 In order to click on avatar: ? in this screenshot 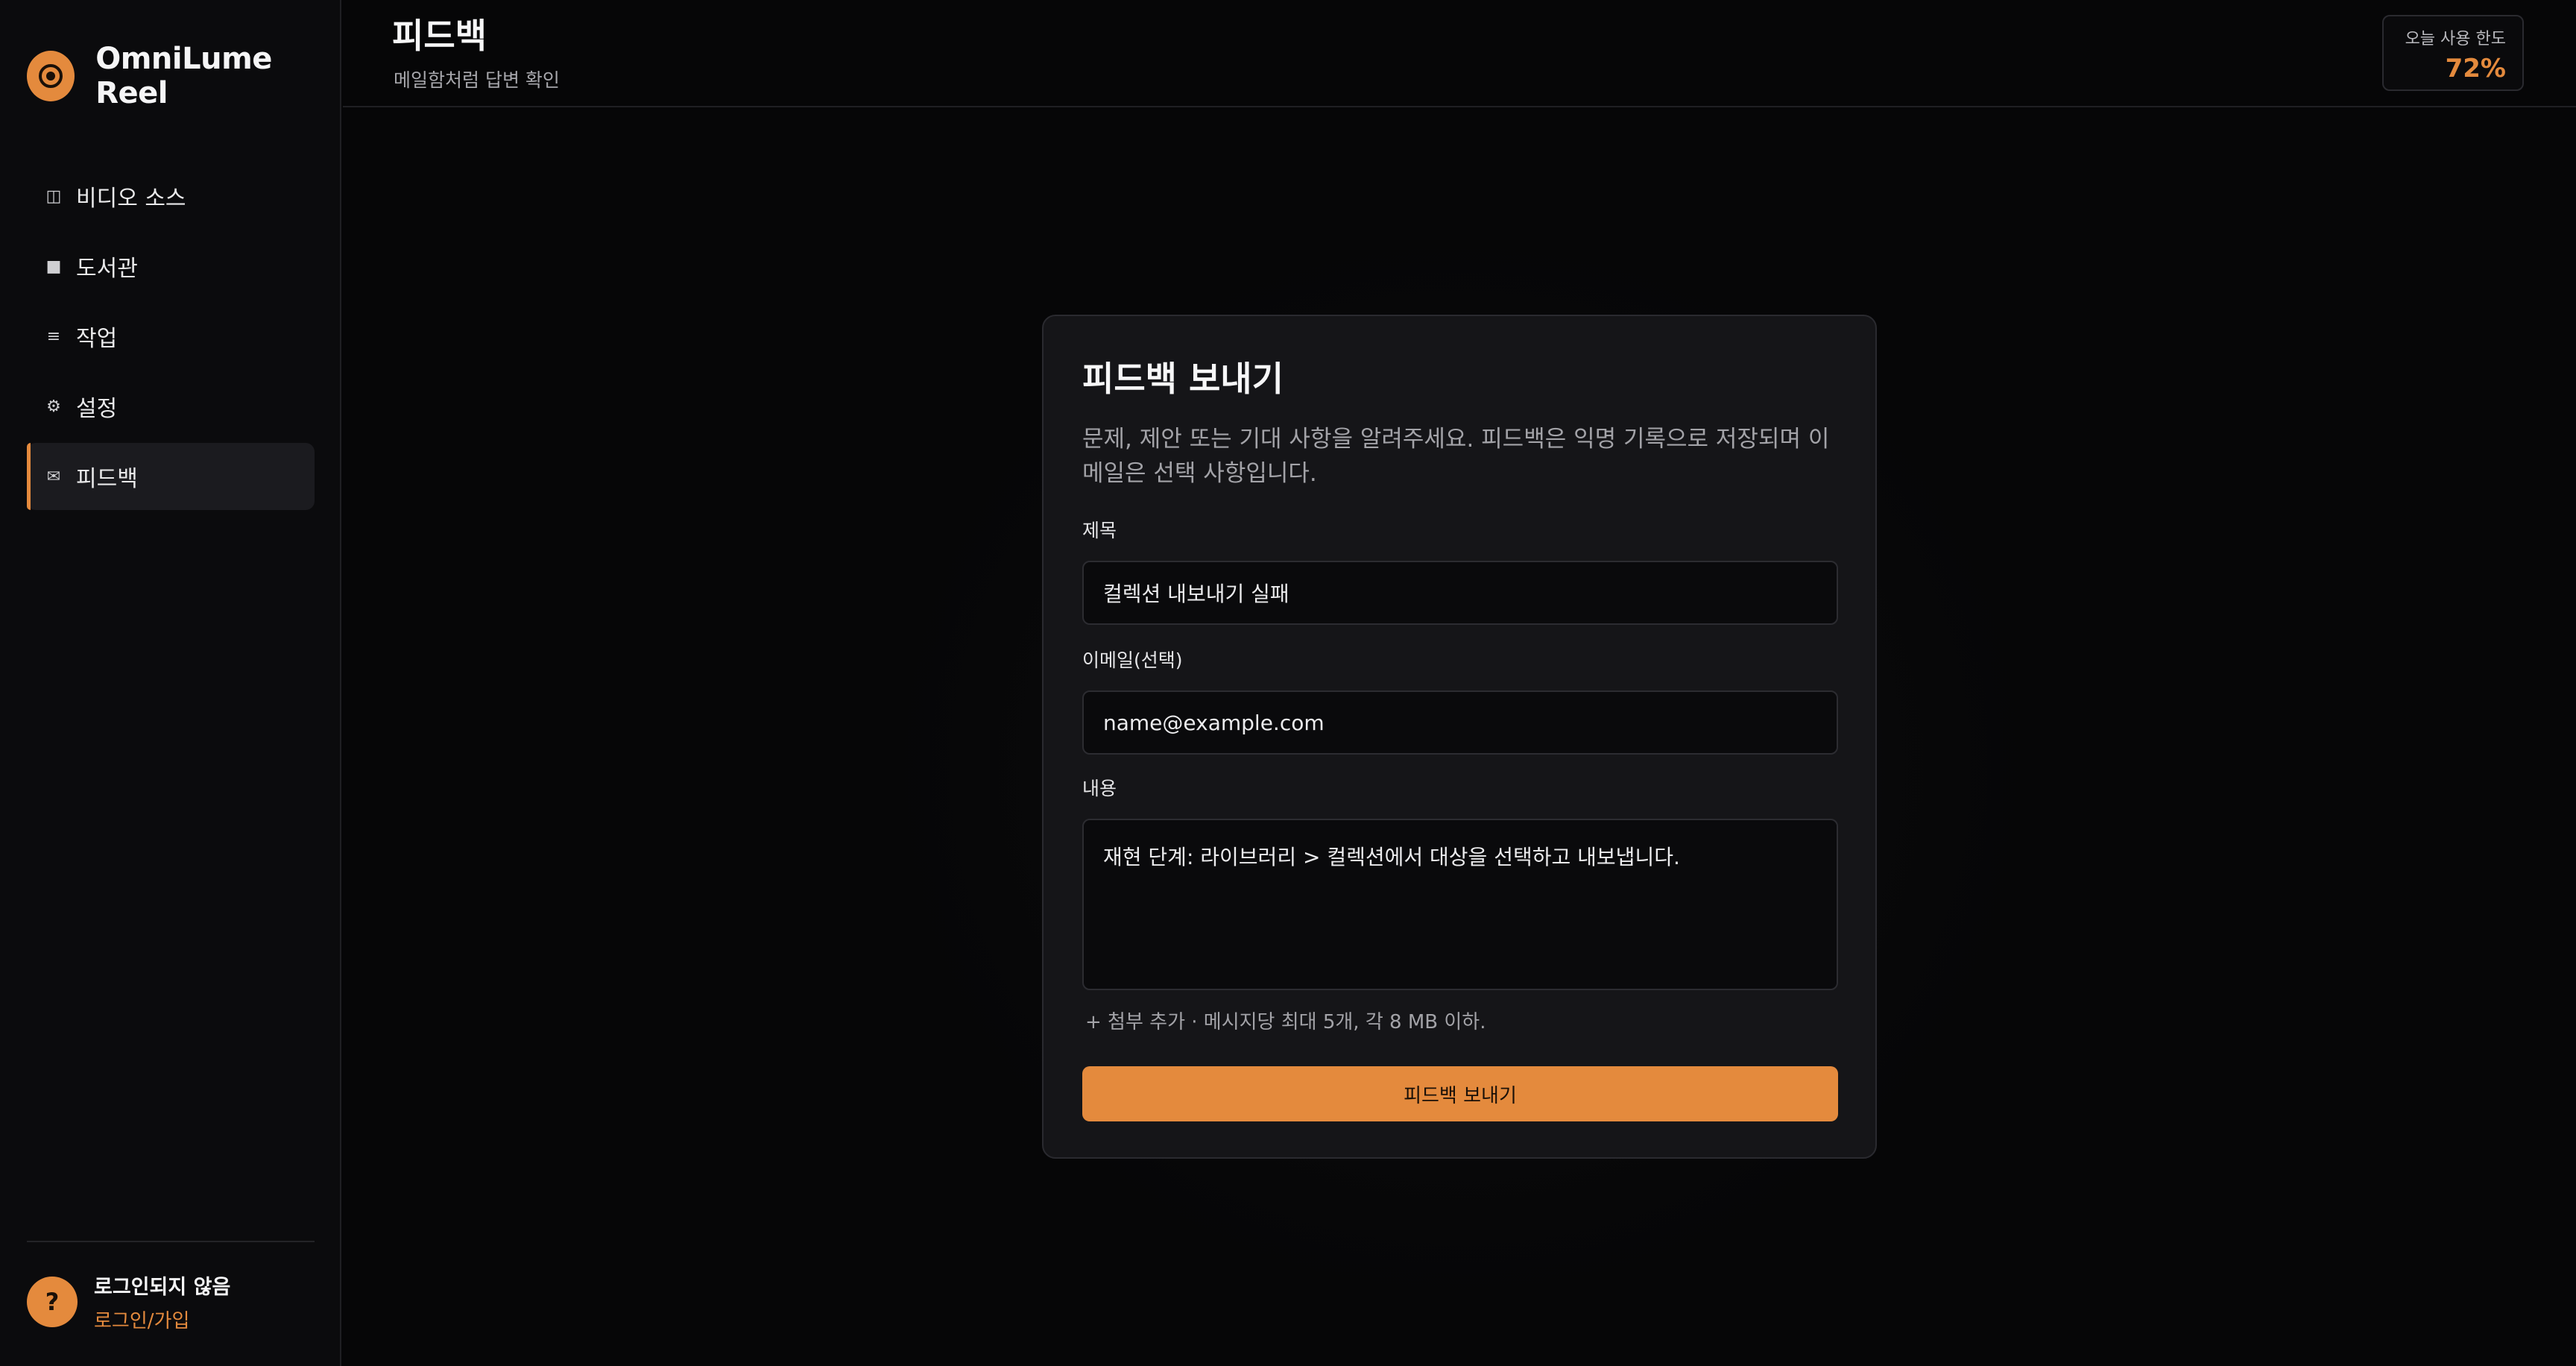, I will do `click(52, 1302)`.